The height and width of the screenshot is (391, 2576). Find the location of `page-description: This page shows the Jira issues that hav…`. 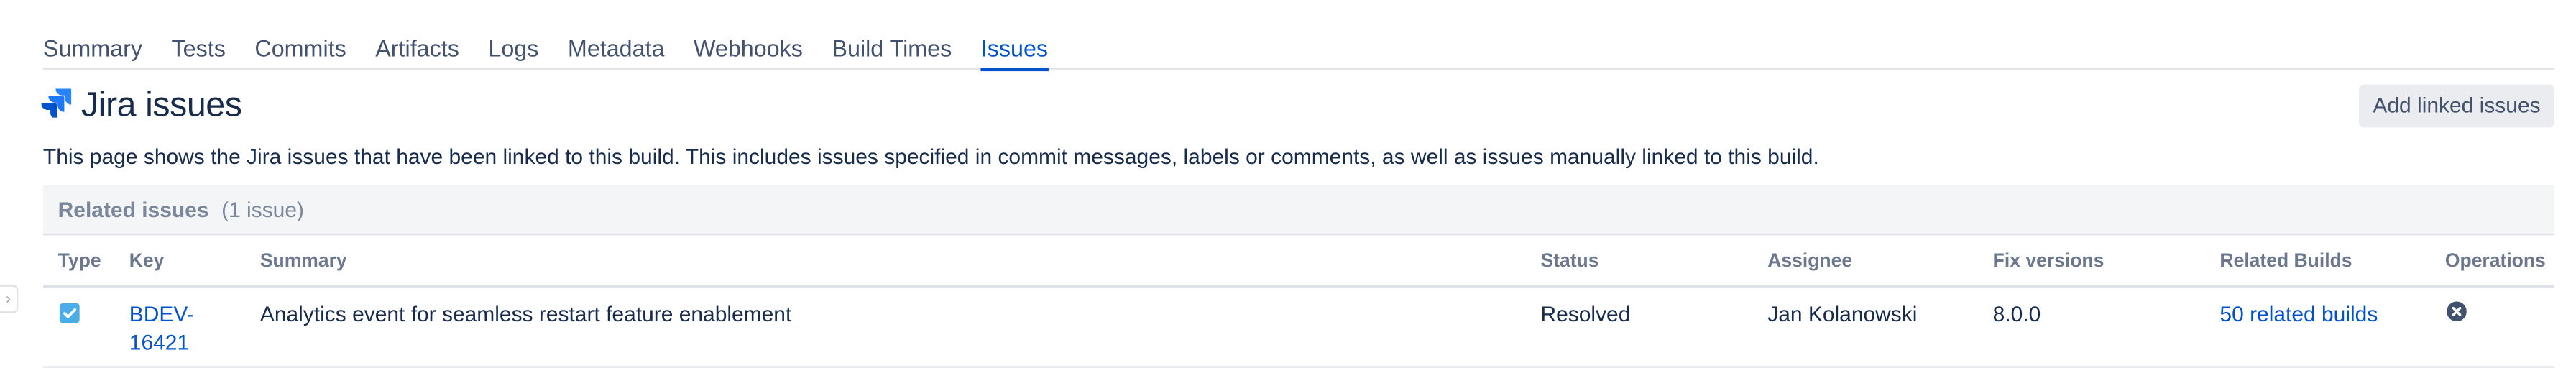

page-description: This page shows the Jira issues that hav… is located at coordinates (930, 157).